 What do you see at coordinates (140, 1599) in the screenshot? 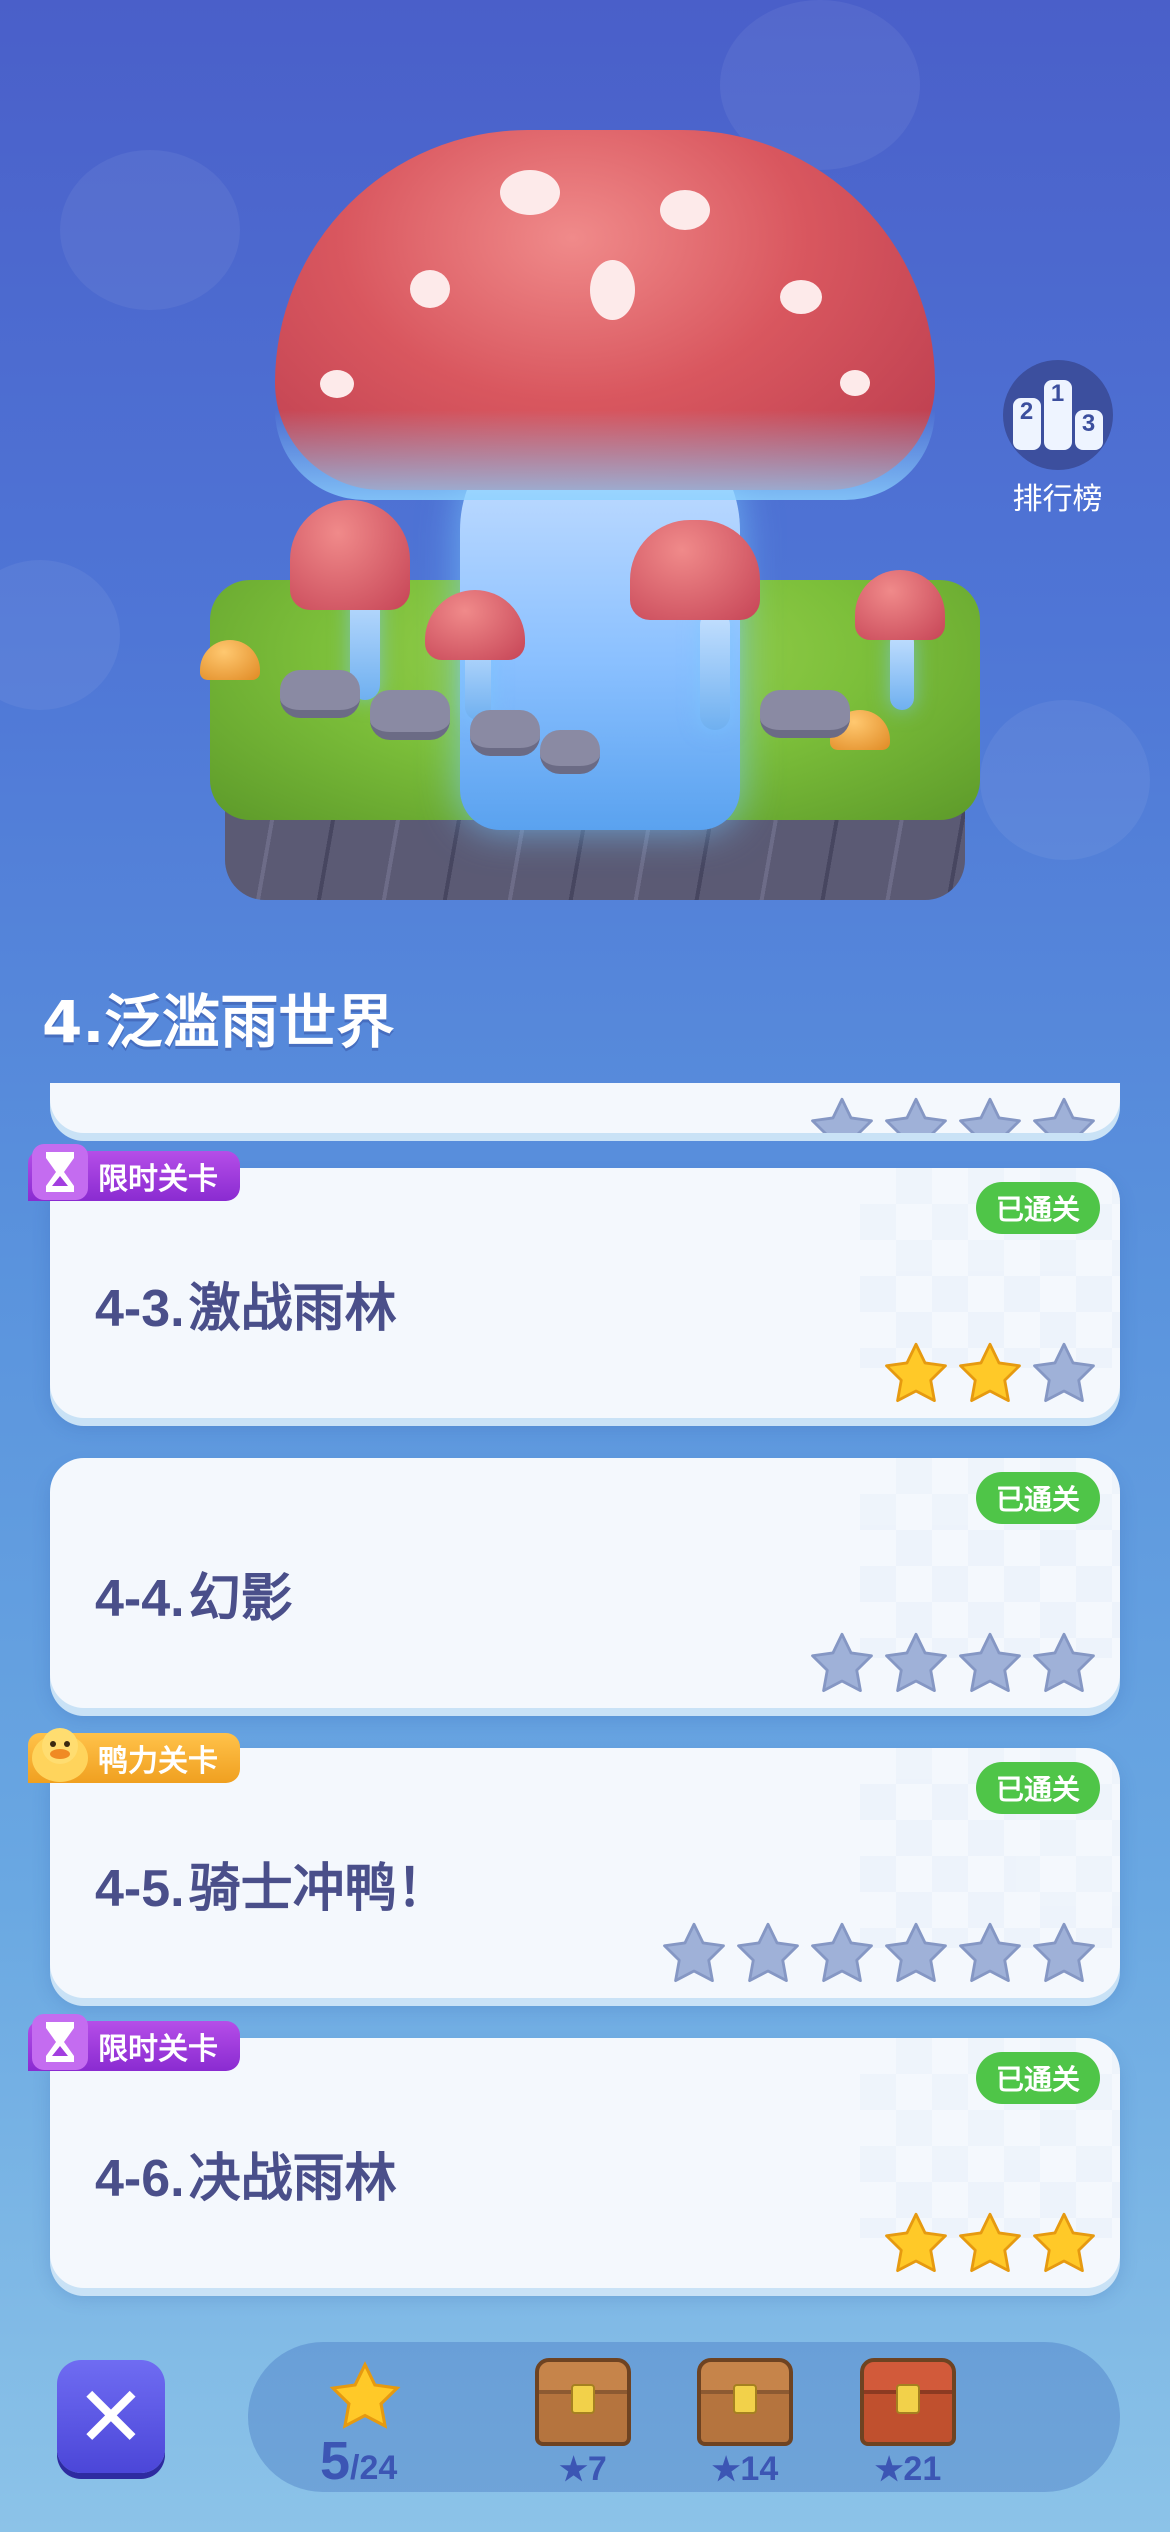
I see `level-number: 4-4.` at bounding box center [140, 1599].